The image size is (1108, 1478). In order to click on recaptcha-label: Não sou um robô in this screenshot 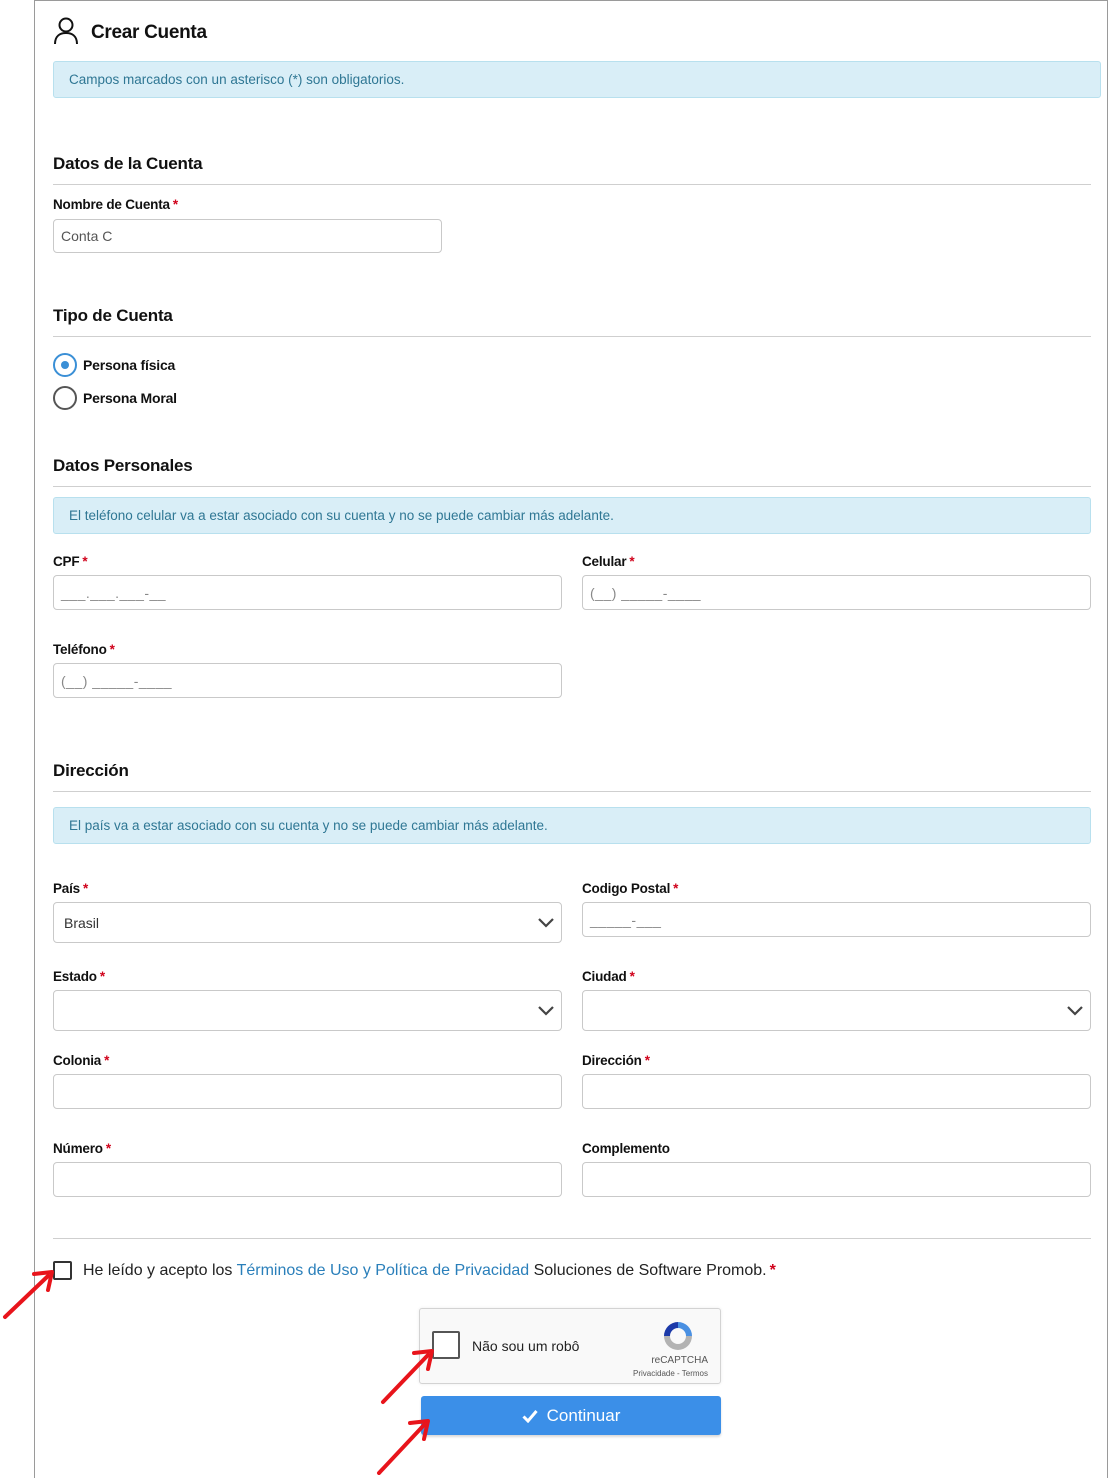, I will do `click(526, 1346)`.